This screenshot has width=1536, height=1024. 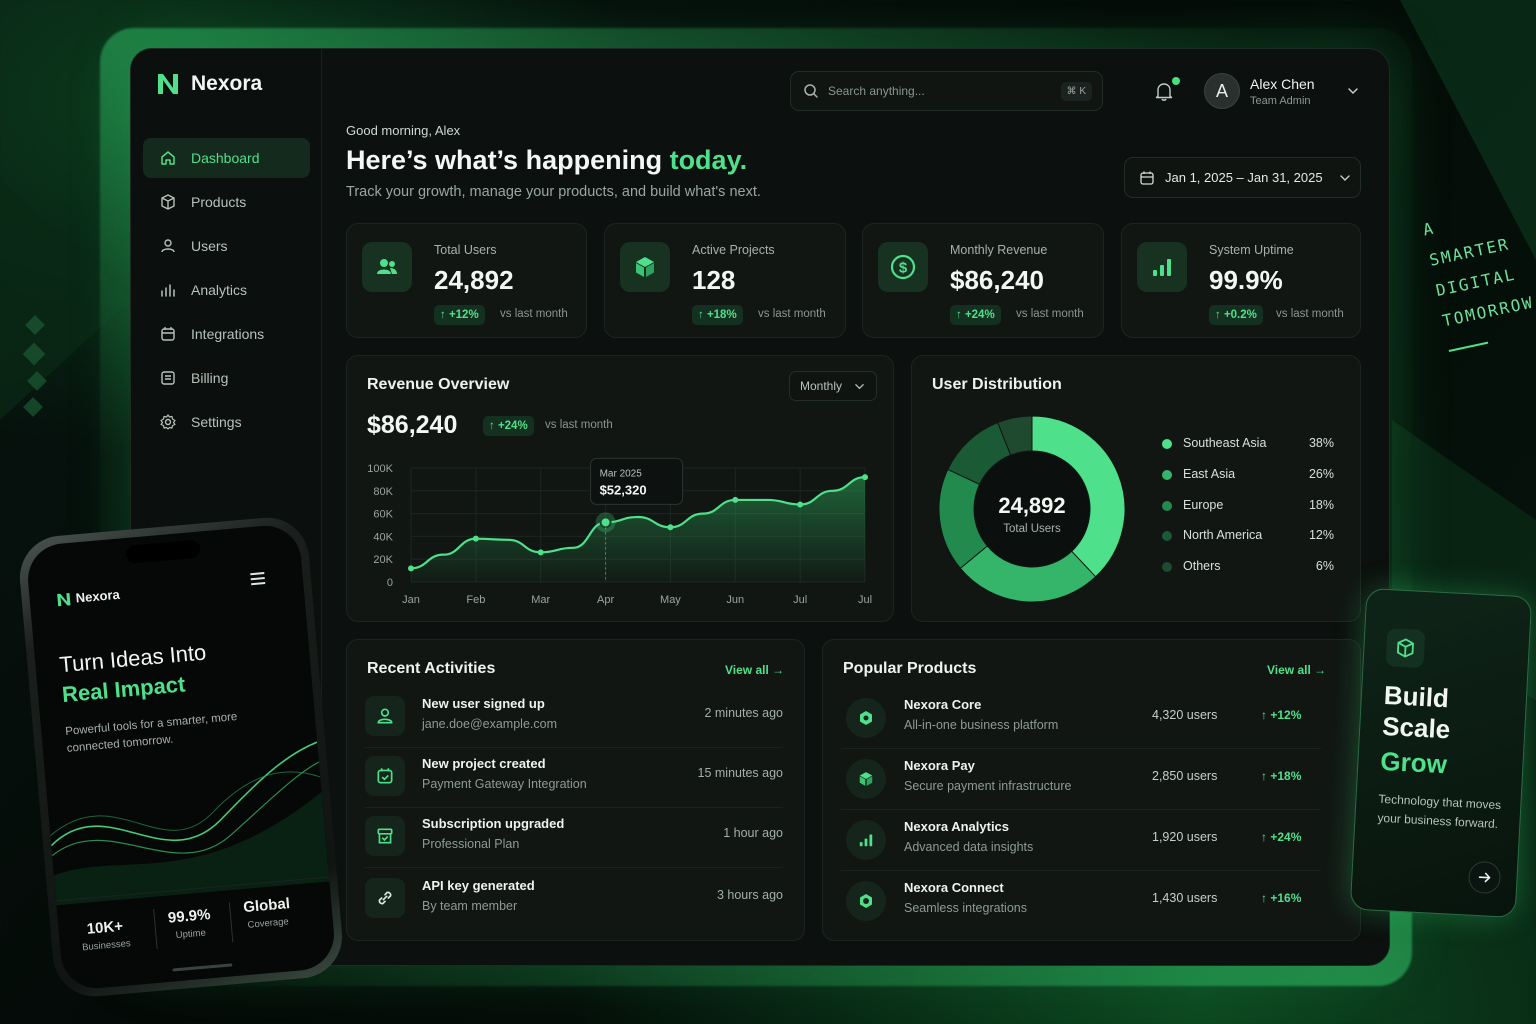 What do you see at coordinates (385, 898) in the screenshot?
I see `link-icon` at bounding box center [385, 898].